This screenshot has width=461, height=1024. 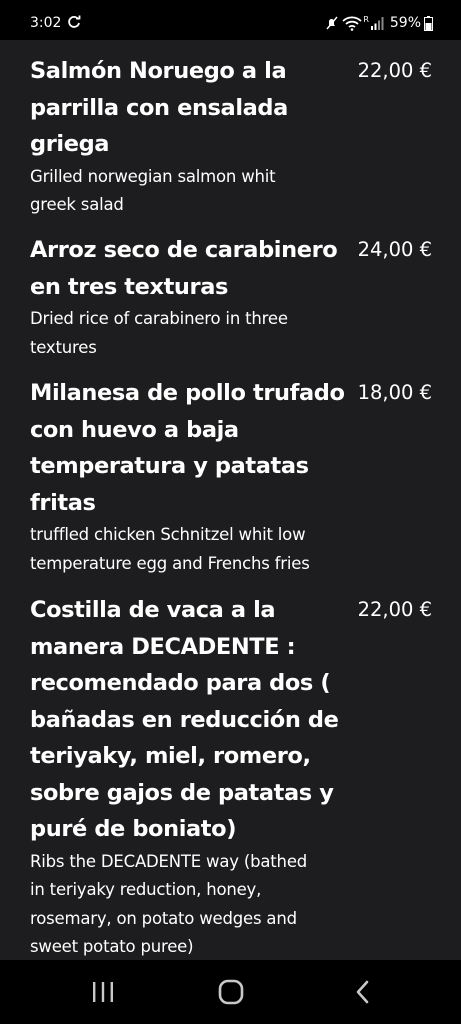 What do you see at coordinates (74, 21) in the screenshot?
I see `sync-icon` at bounding box center [74, 21].